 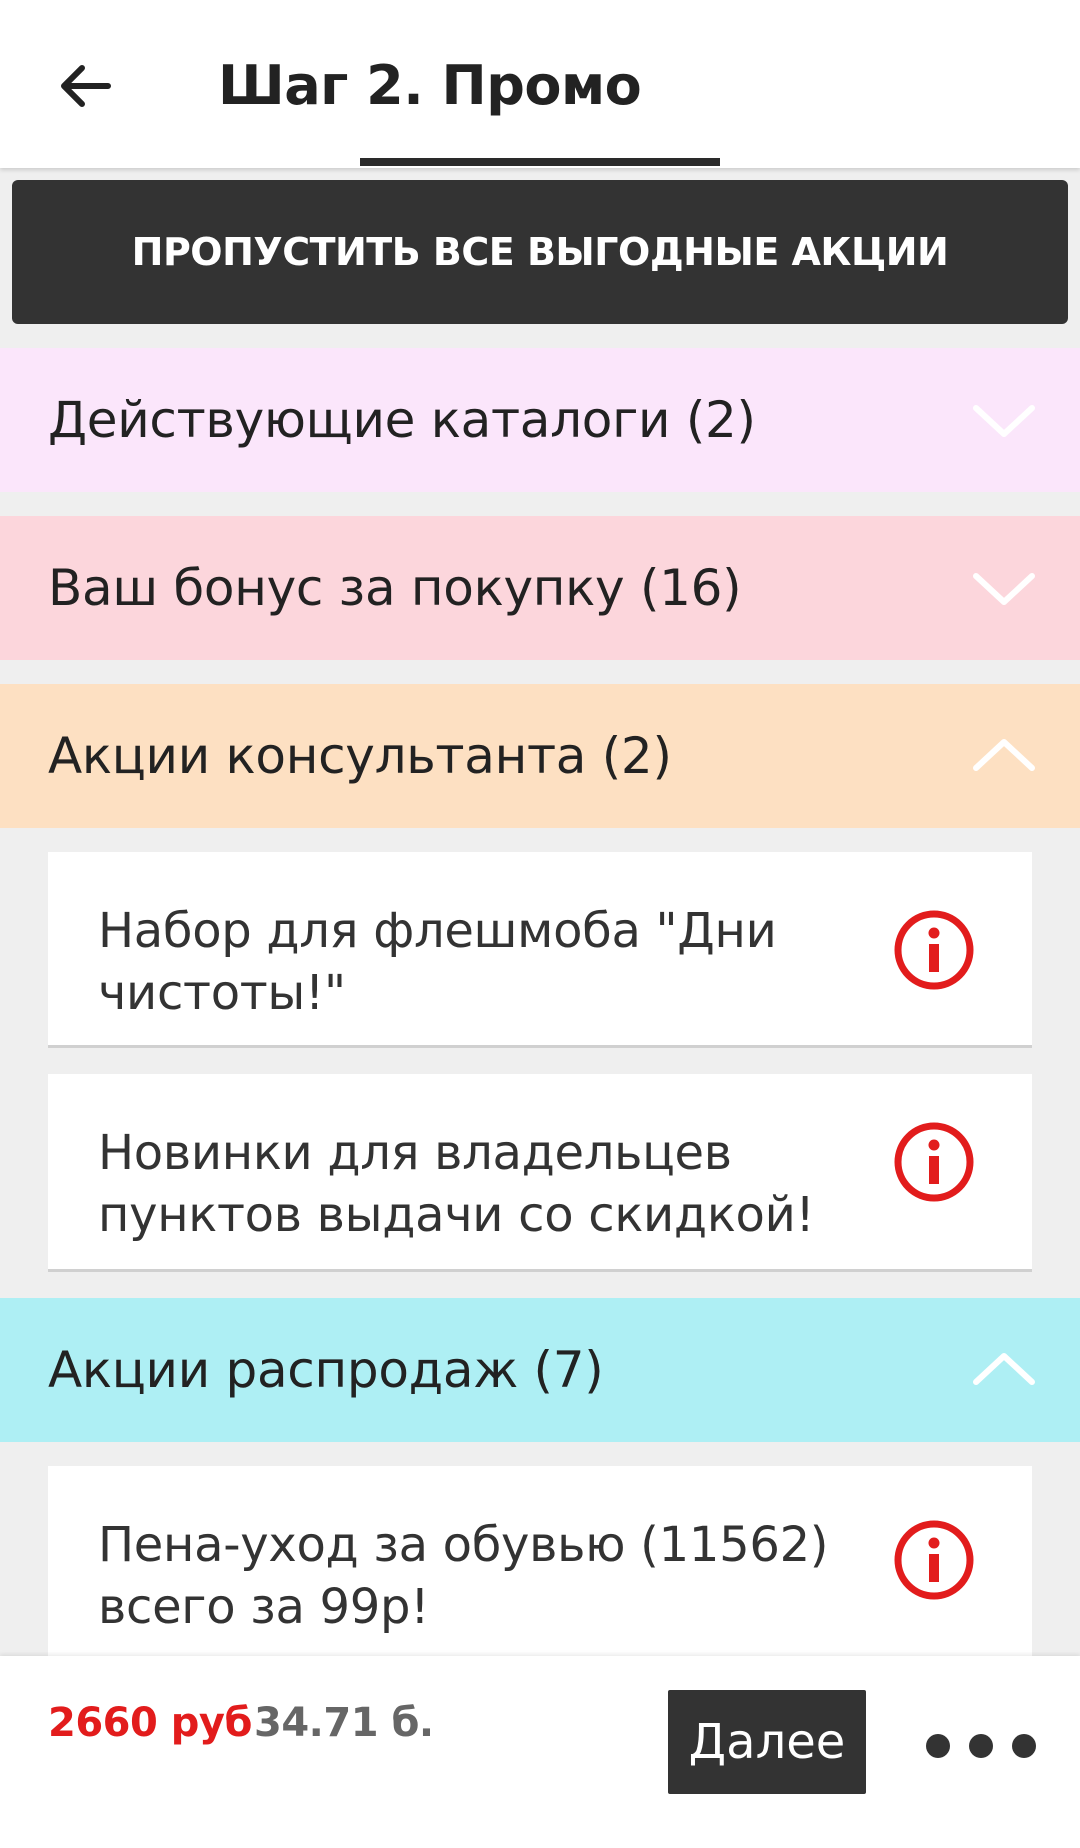 I want to click on promo-card: Набор для флешмоба "Дни чистоты!", so click(x=540, y=950).